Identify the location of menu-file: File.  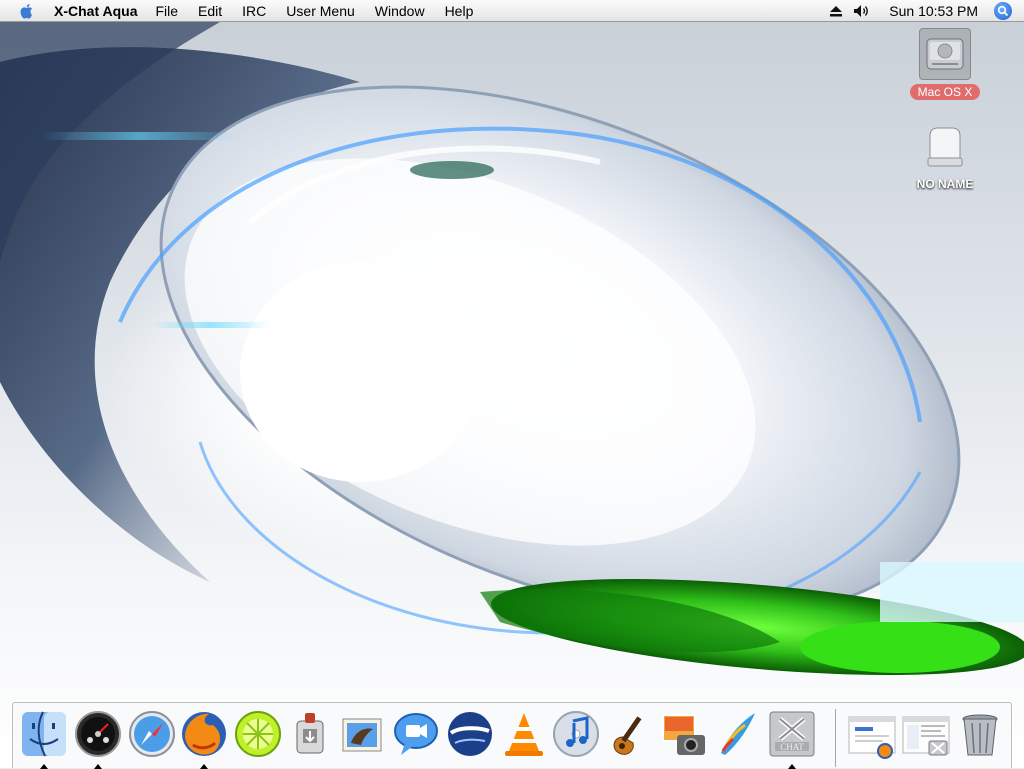
(166, 11).